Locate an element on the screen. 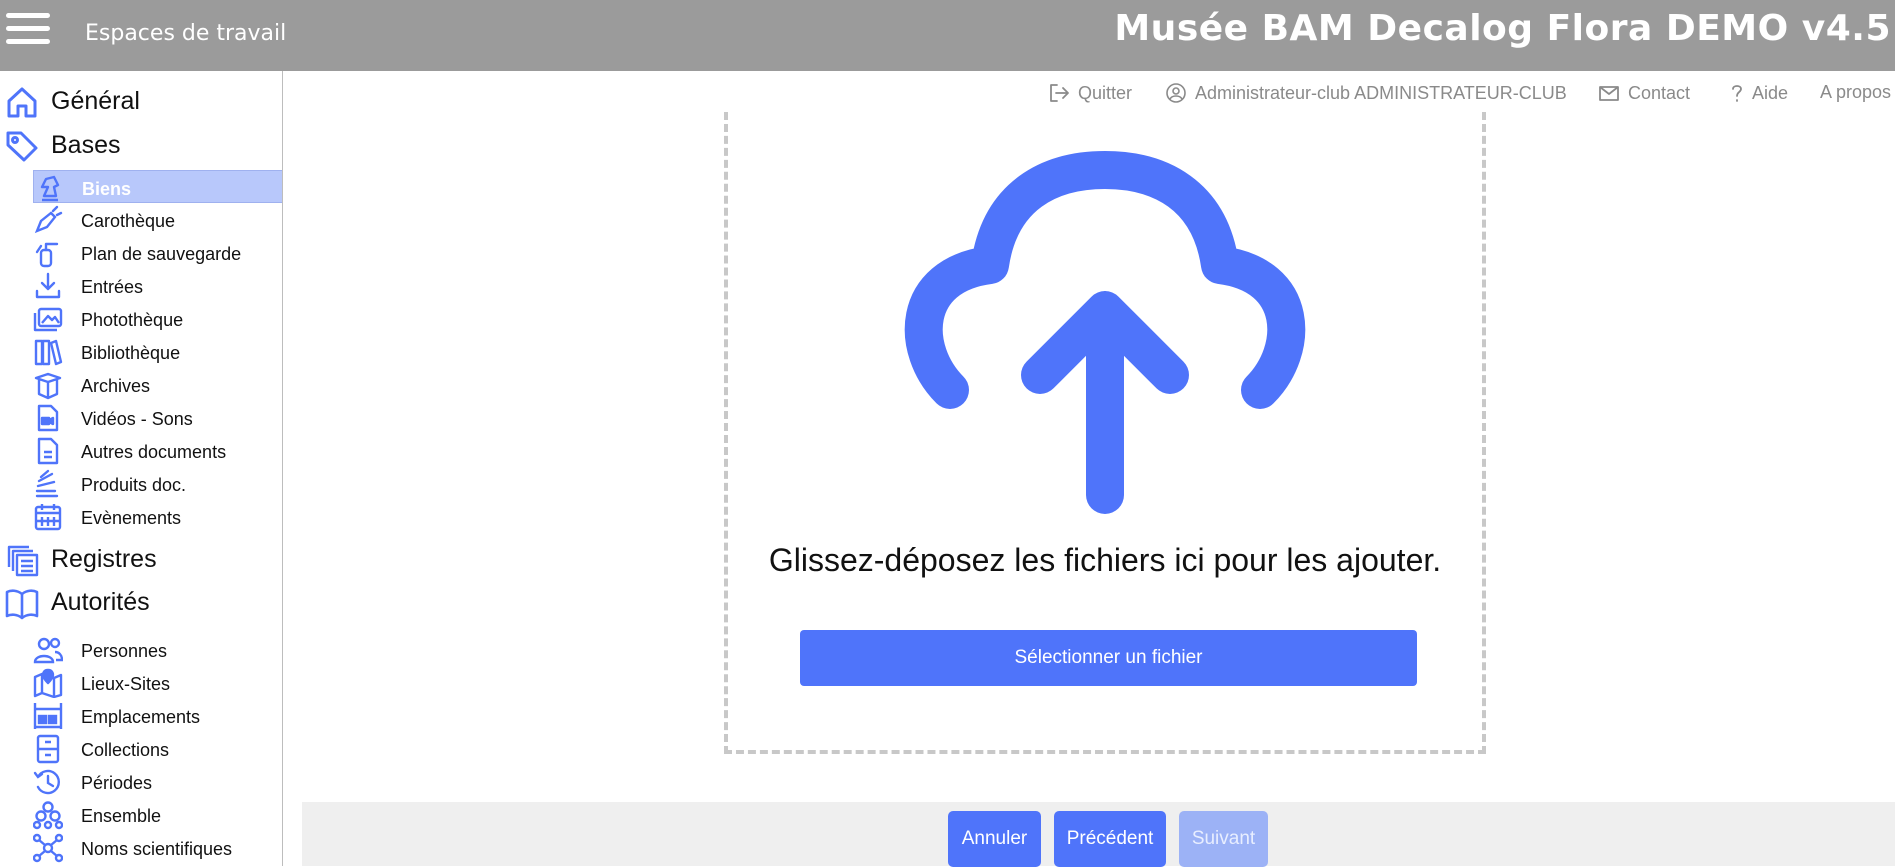 The image size is (1895, 867). sidebar-item-noms-scientifiques: Noms scientifiques is located at coordinates (157, 847).